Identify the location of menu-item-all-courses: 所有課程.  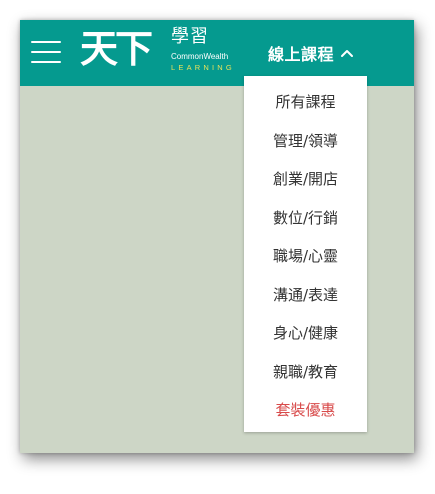
(305, 102).